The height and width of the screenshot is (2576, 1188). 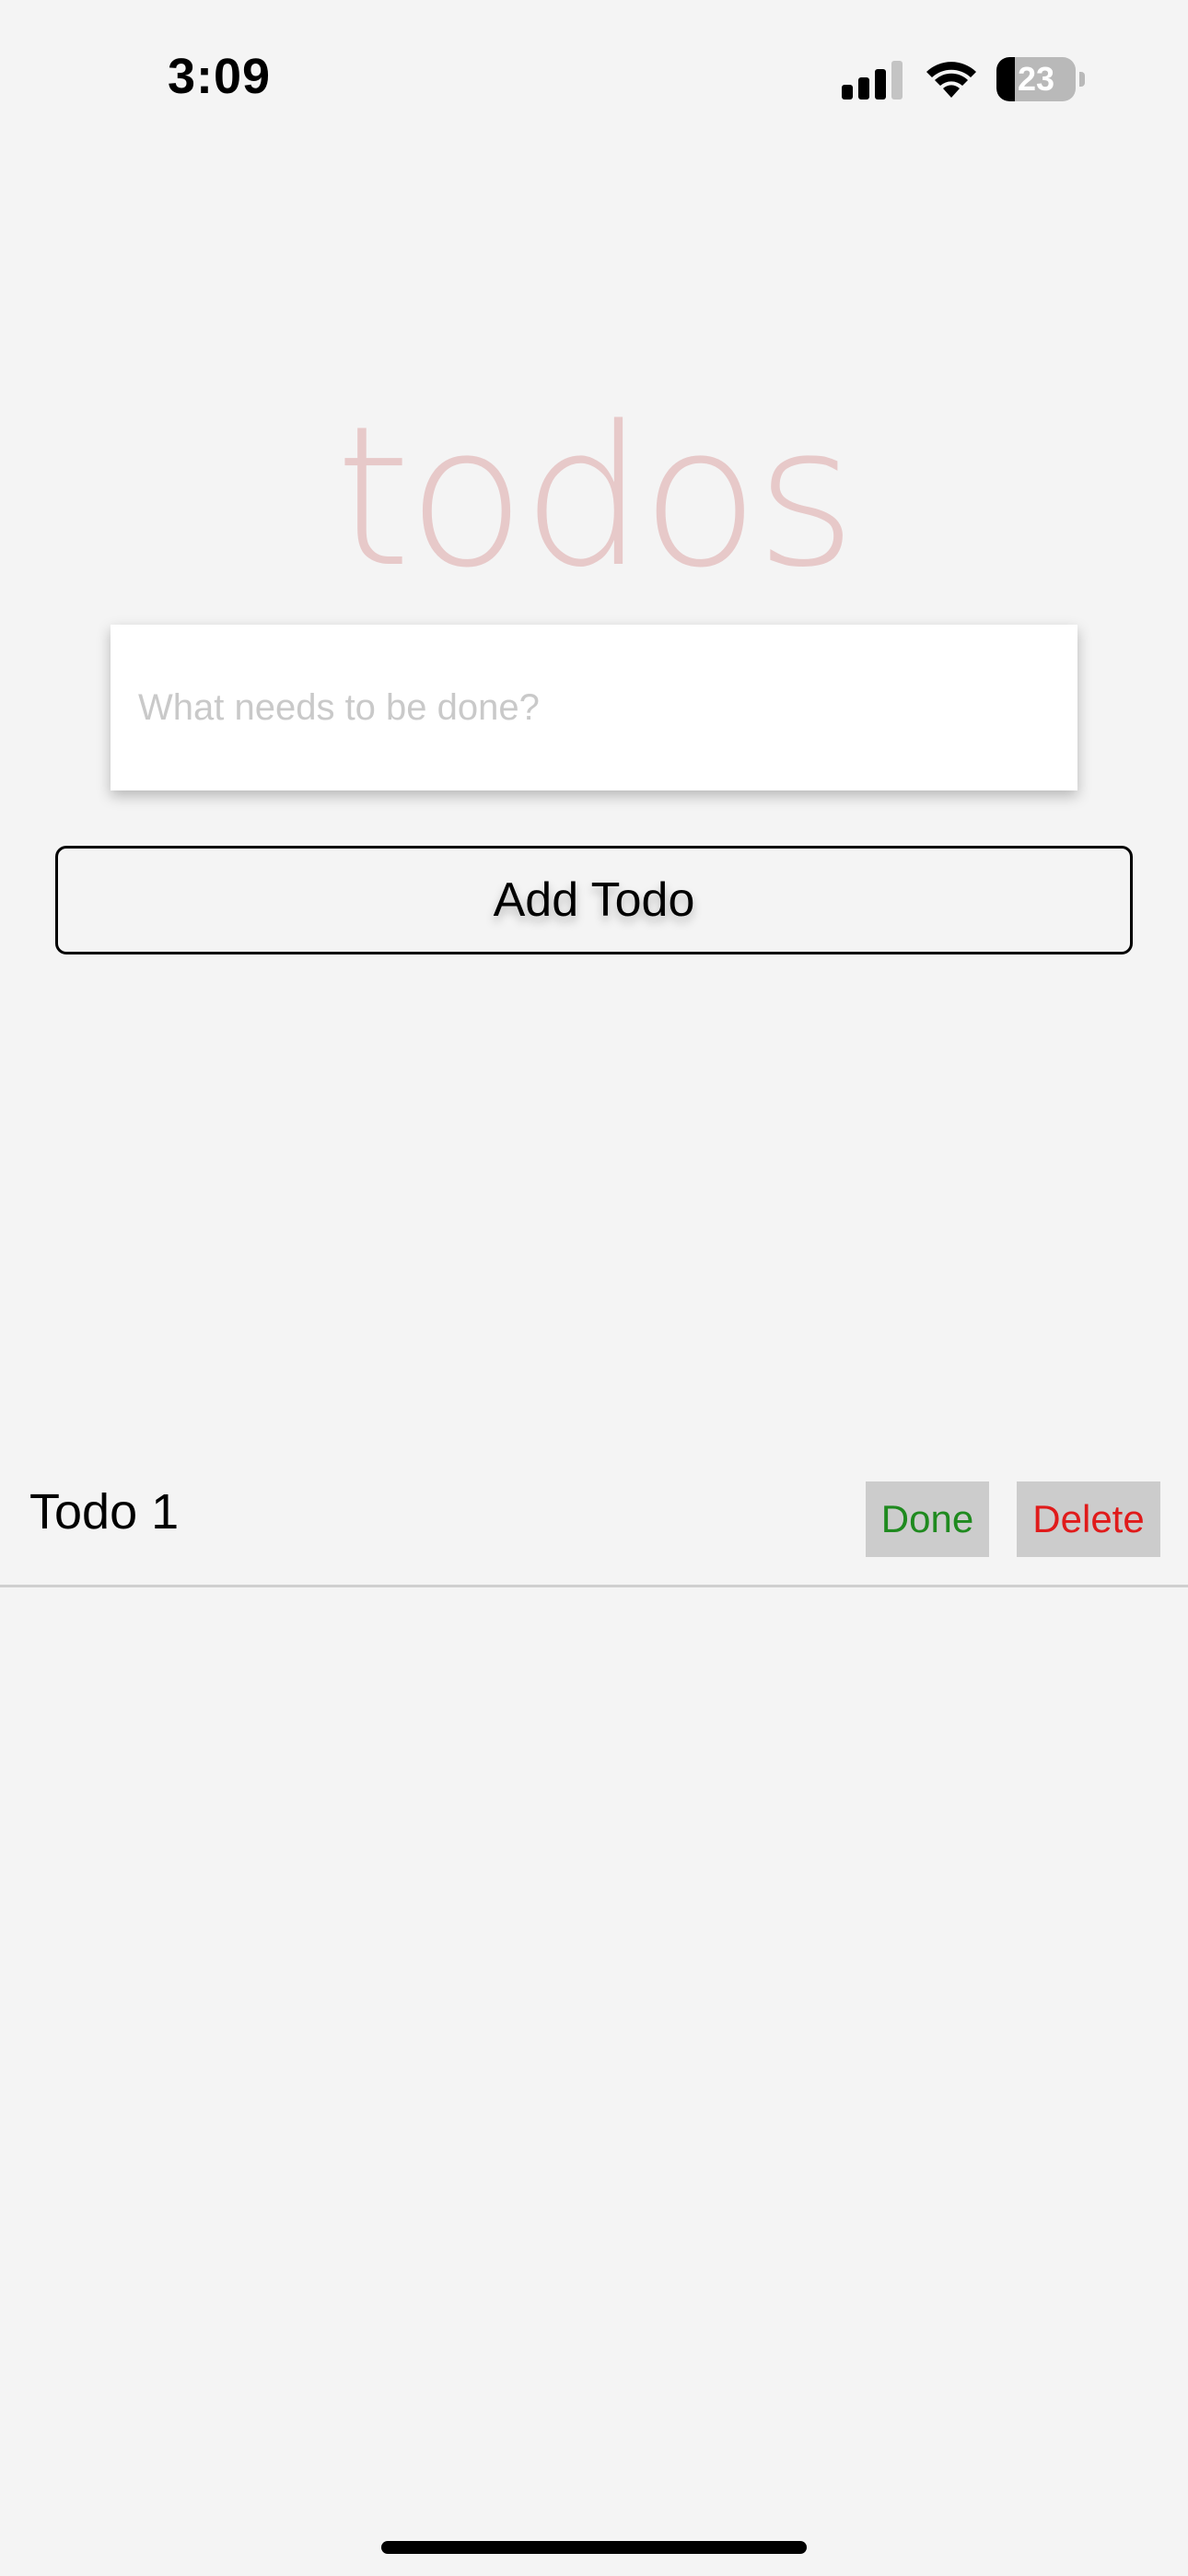 I want to click on battery-level: 23, so click(x=1036, y=79).